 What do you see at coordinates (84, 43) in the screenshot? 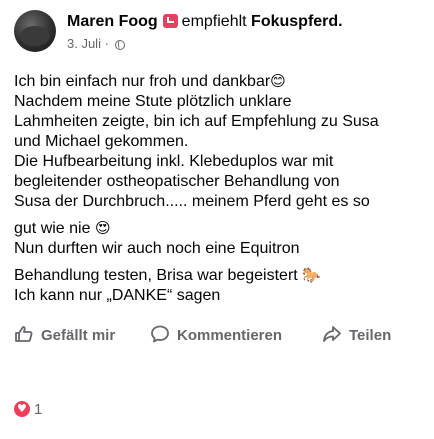
I see `post-date: 3. Juli` at bounding box center [84, 43].